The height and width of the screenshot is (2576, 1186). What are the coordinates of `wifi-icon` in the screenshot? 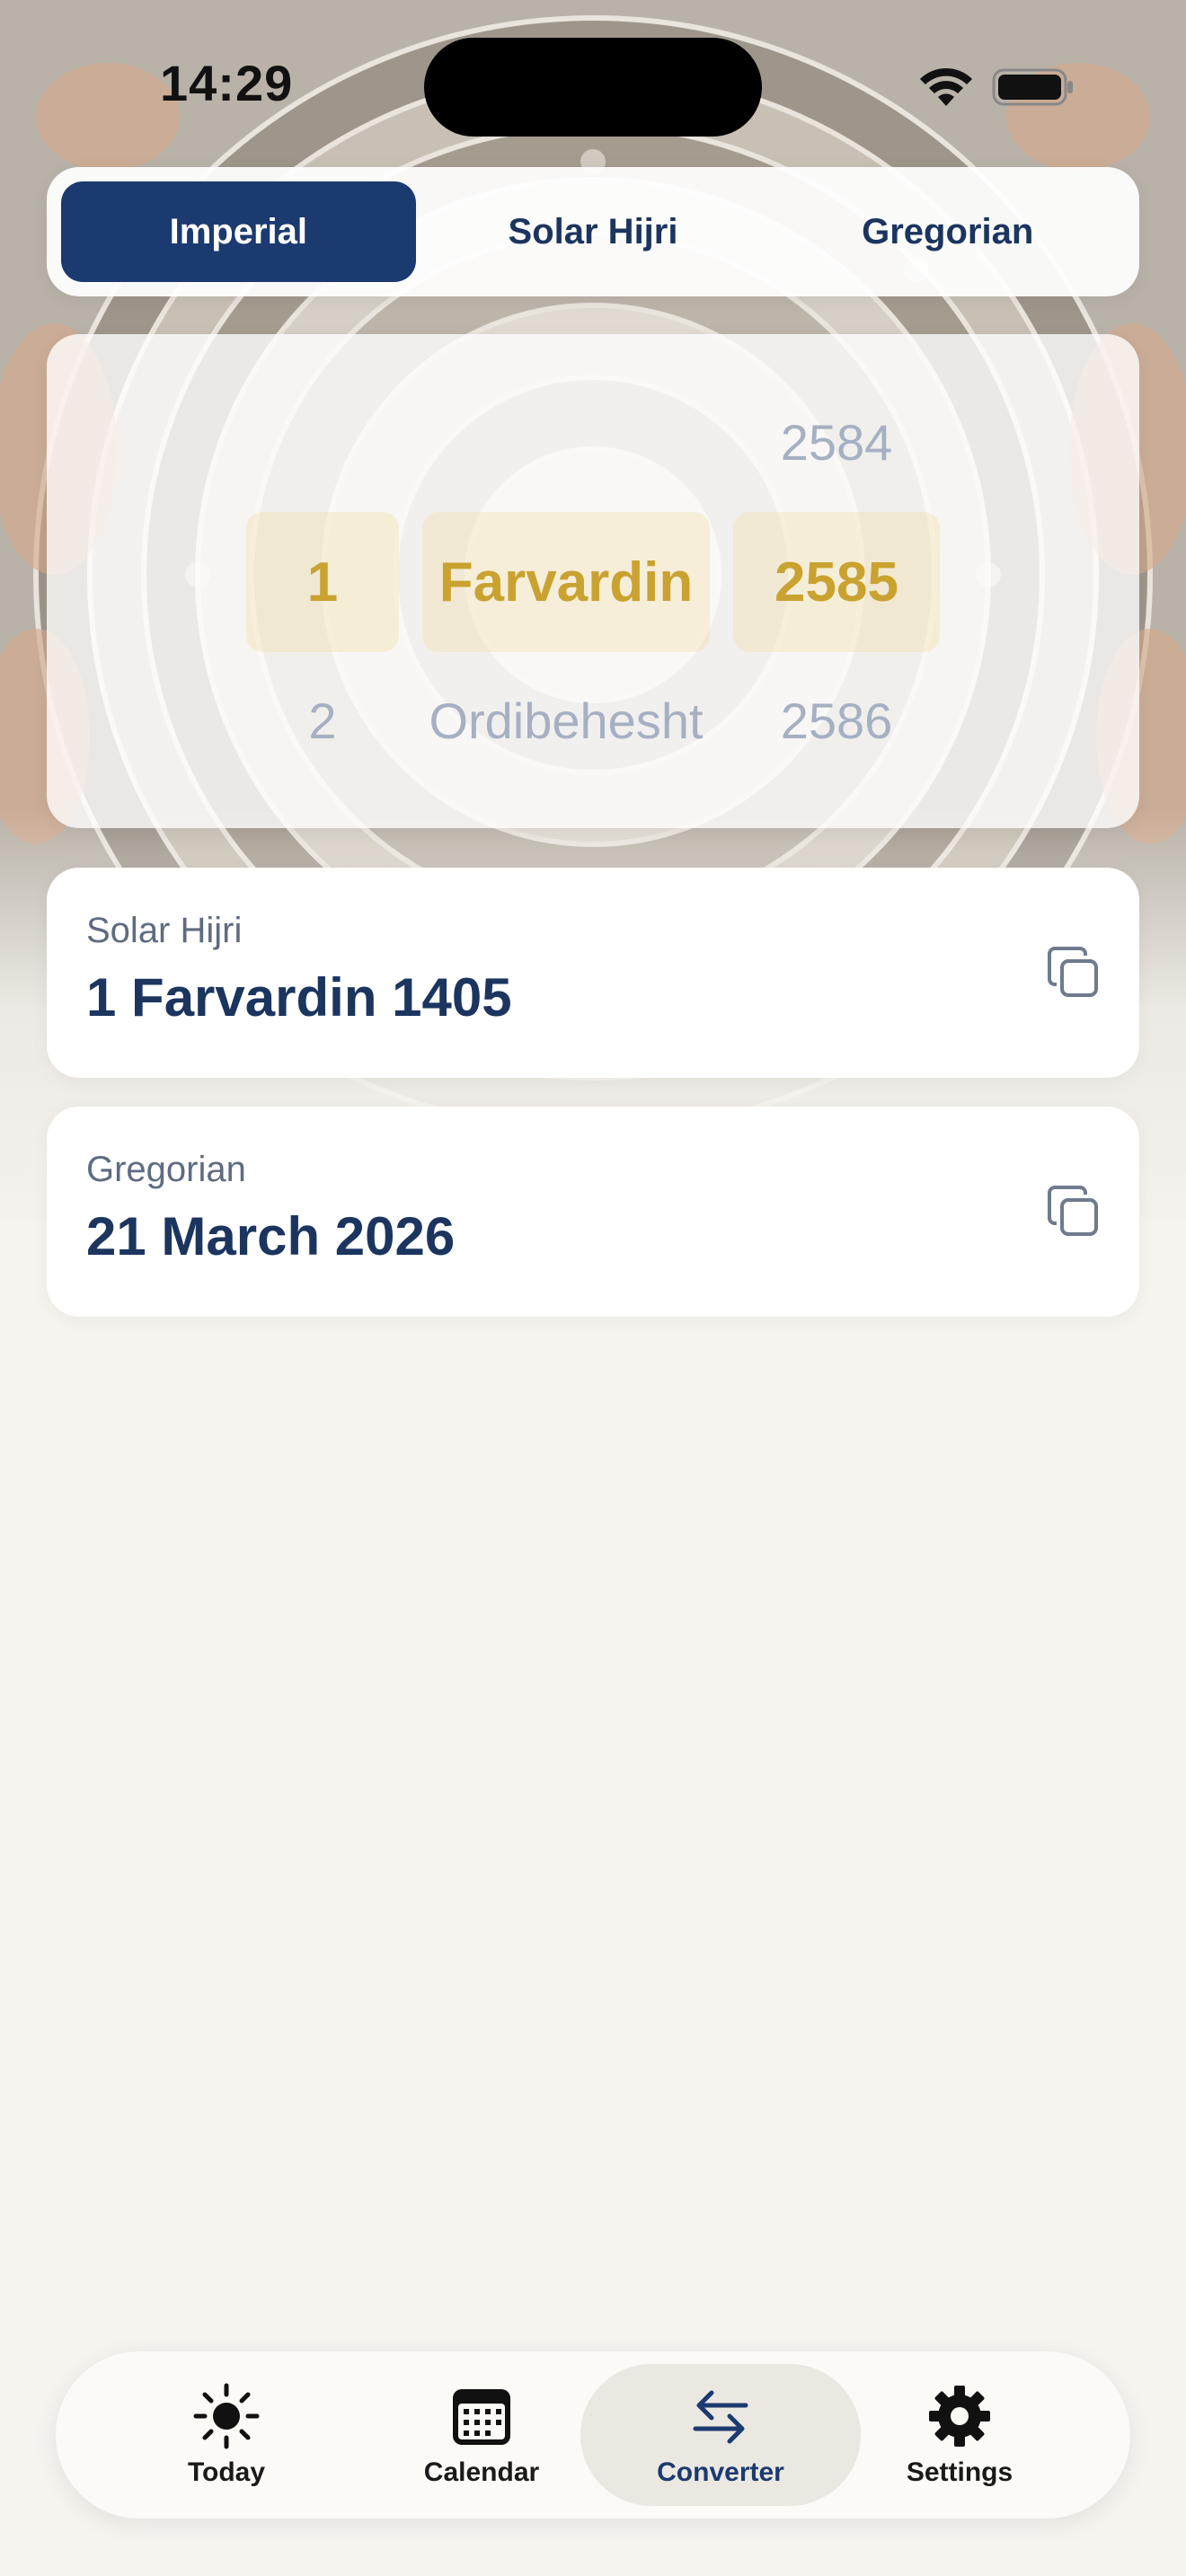 It's located at (946, 86).